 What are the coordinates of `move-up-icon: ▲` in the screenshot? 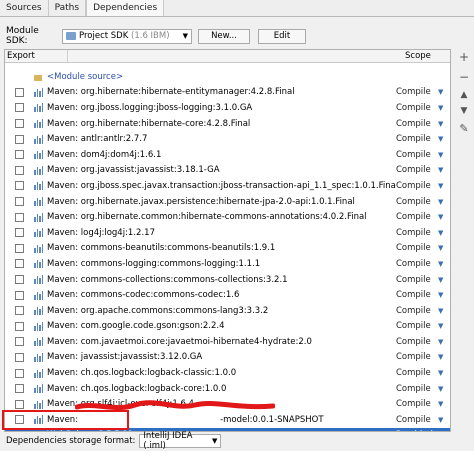 It's located at (464, 95).